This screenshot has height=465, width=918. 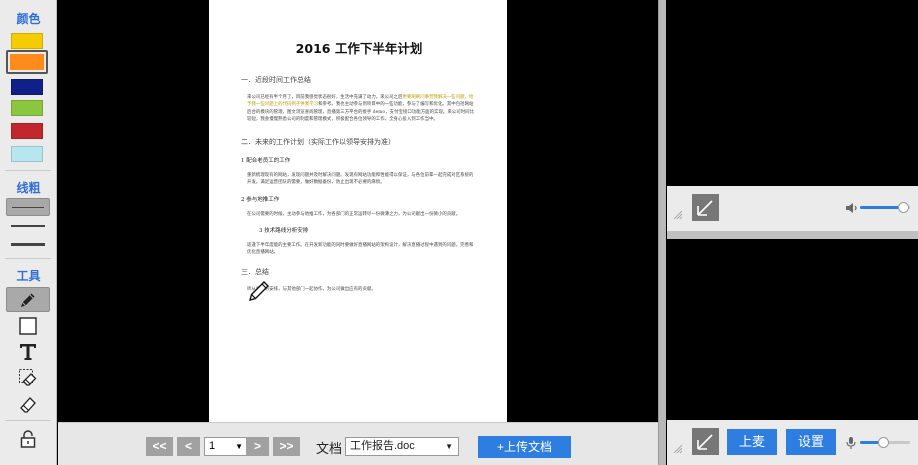 I want to click on document-select: 工作报告.doc ▼, so click(x=402, y=446).